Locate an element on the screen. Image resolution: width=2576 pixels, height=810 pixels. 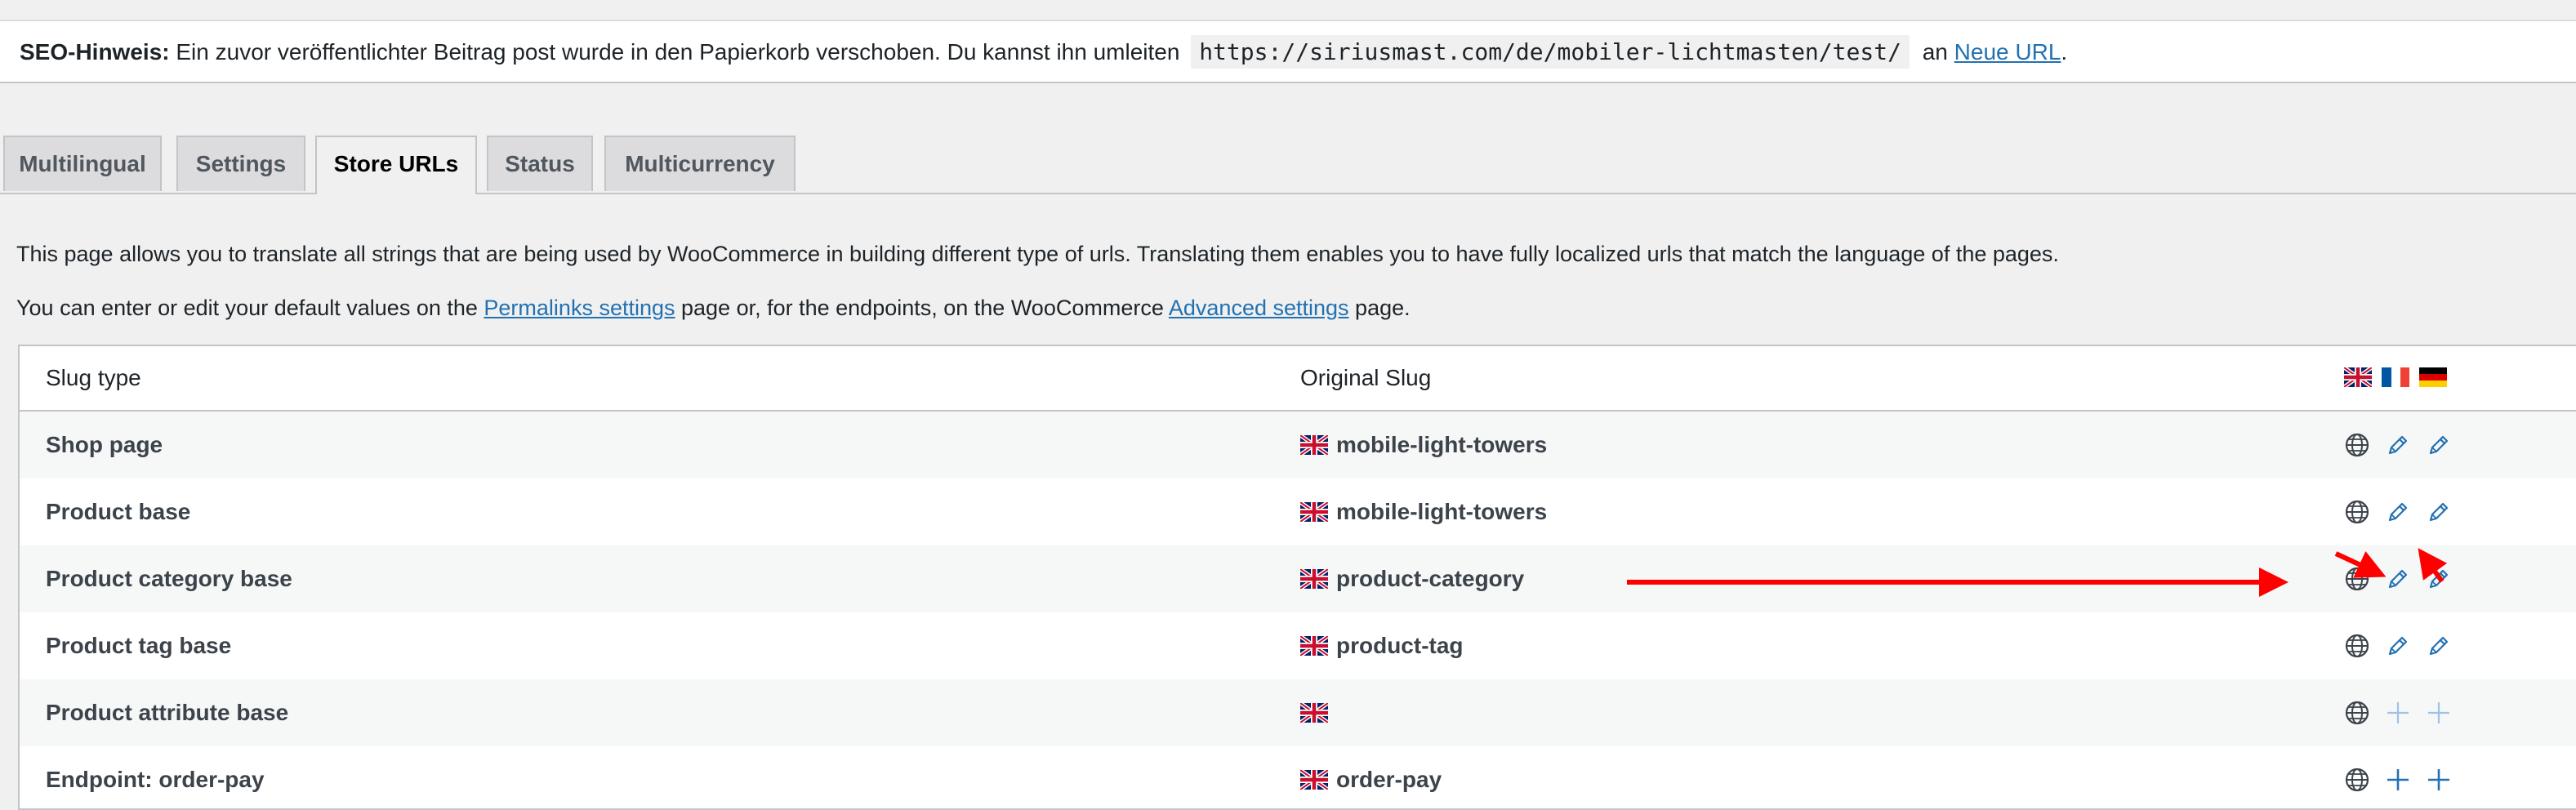
seo-notice-end: . is located at coordinates (2064, 52).